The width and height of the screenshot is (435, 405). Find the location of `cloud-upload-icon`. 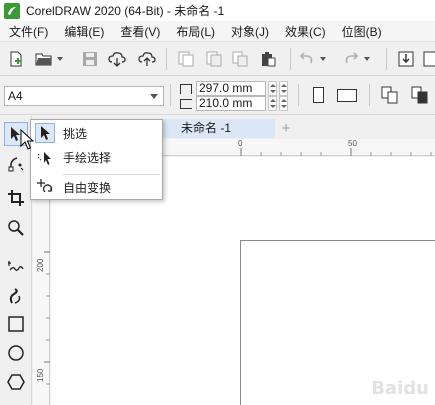

cloud-upload-icon is located at coordinates (147, 59).